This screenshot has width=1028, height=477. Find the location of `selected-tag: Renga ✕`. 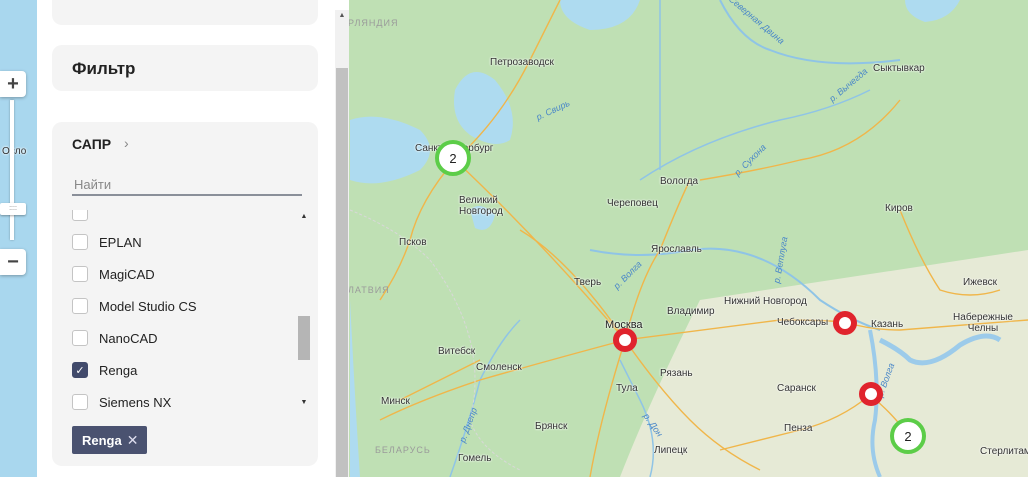

selected-tag: Renga ✕ is located at coordinates (110, 440).